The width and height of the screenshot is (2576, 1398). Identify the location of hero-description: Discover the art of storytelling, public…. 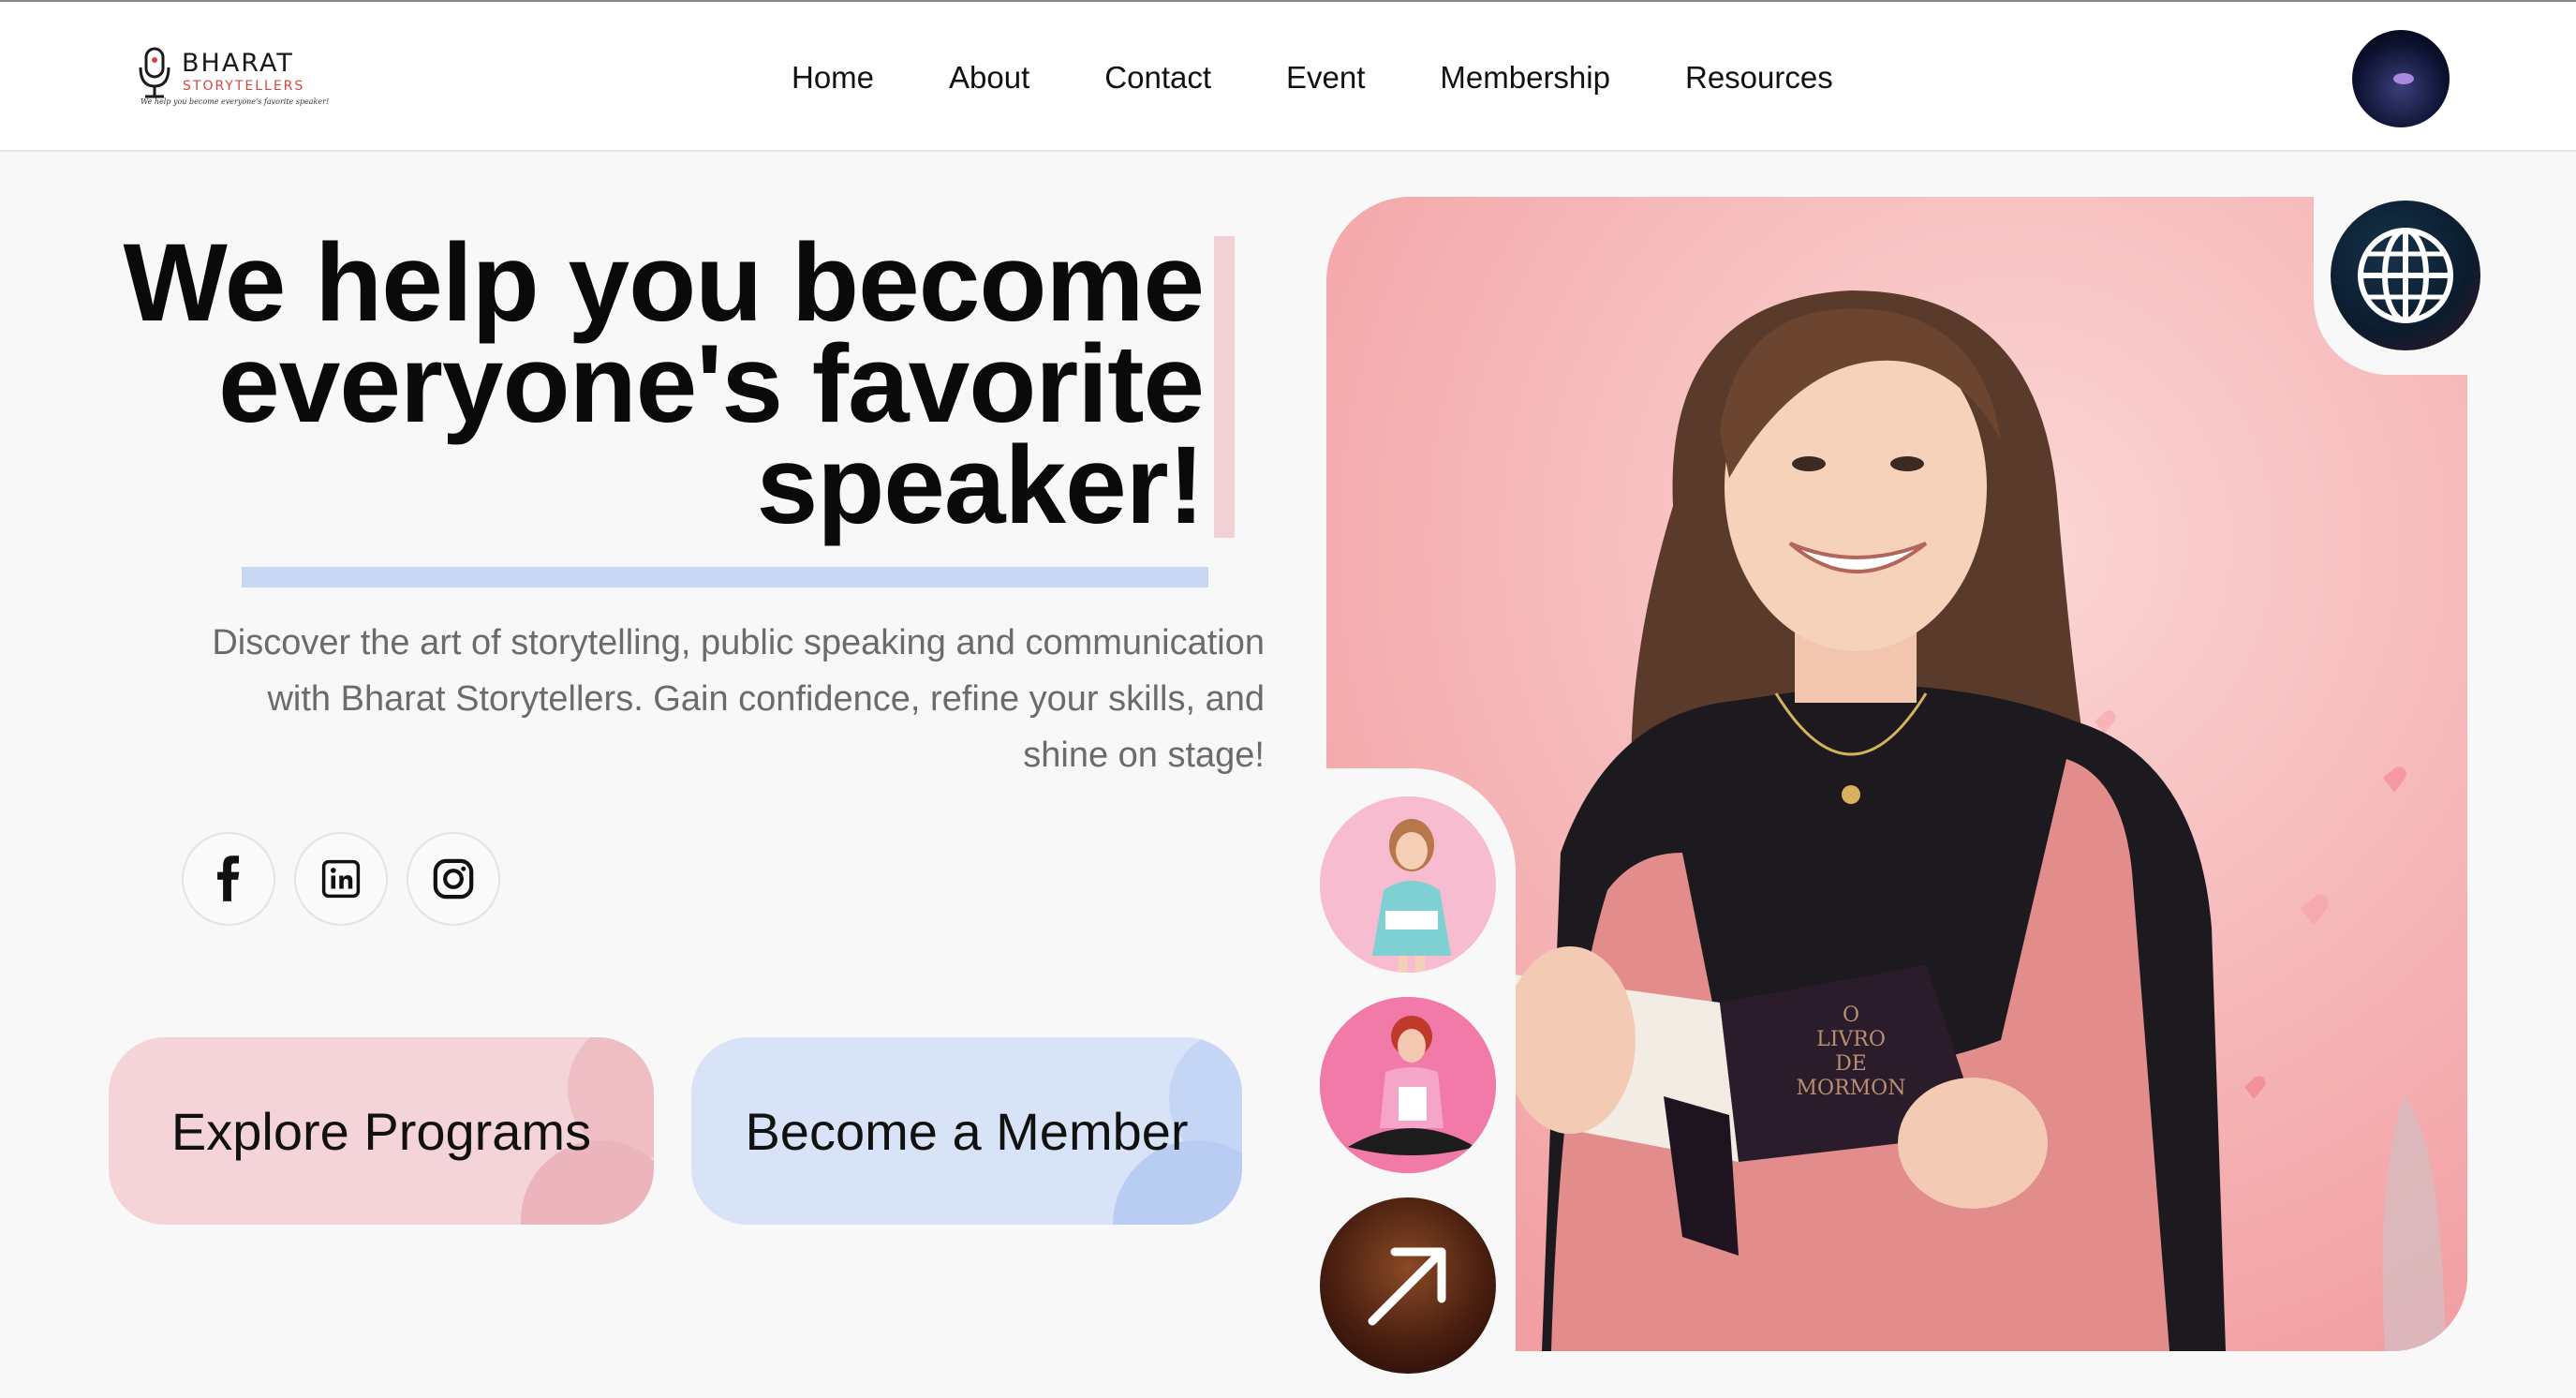
(688, 699).